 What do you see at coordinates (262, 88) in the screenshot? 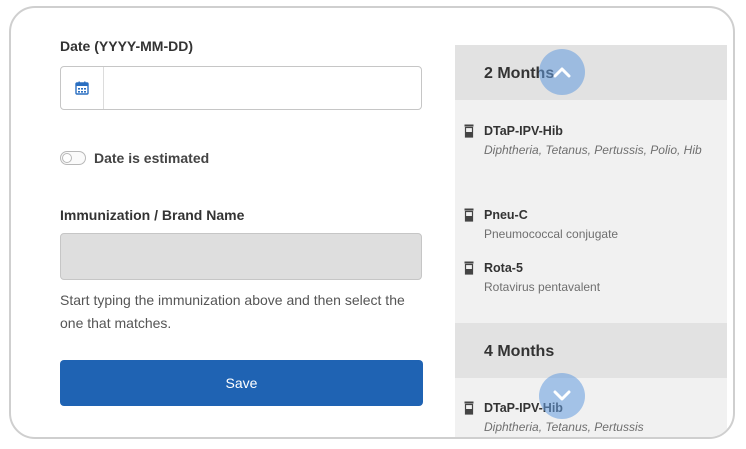
I see `date-input` at bounding box center [262, 88].